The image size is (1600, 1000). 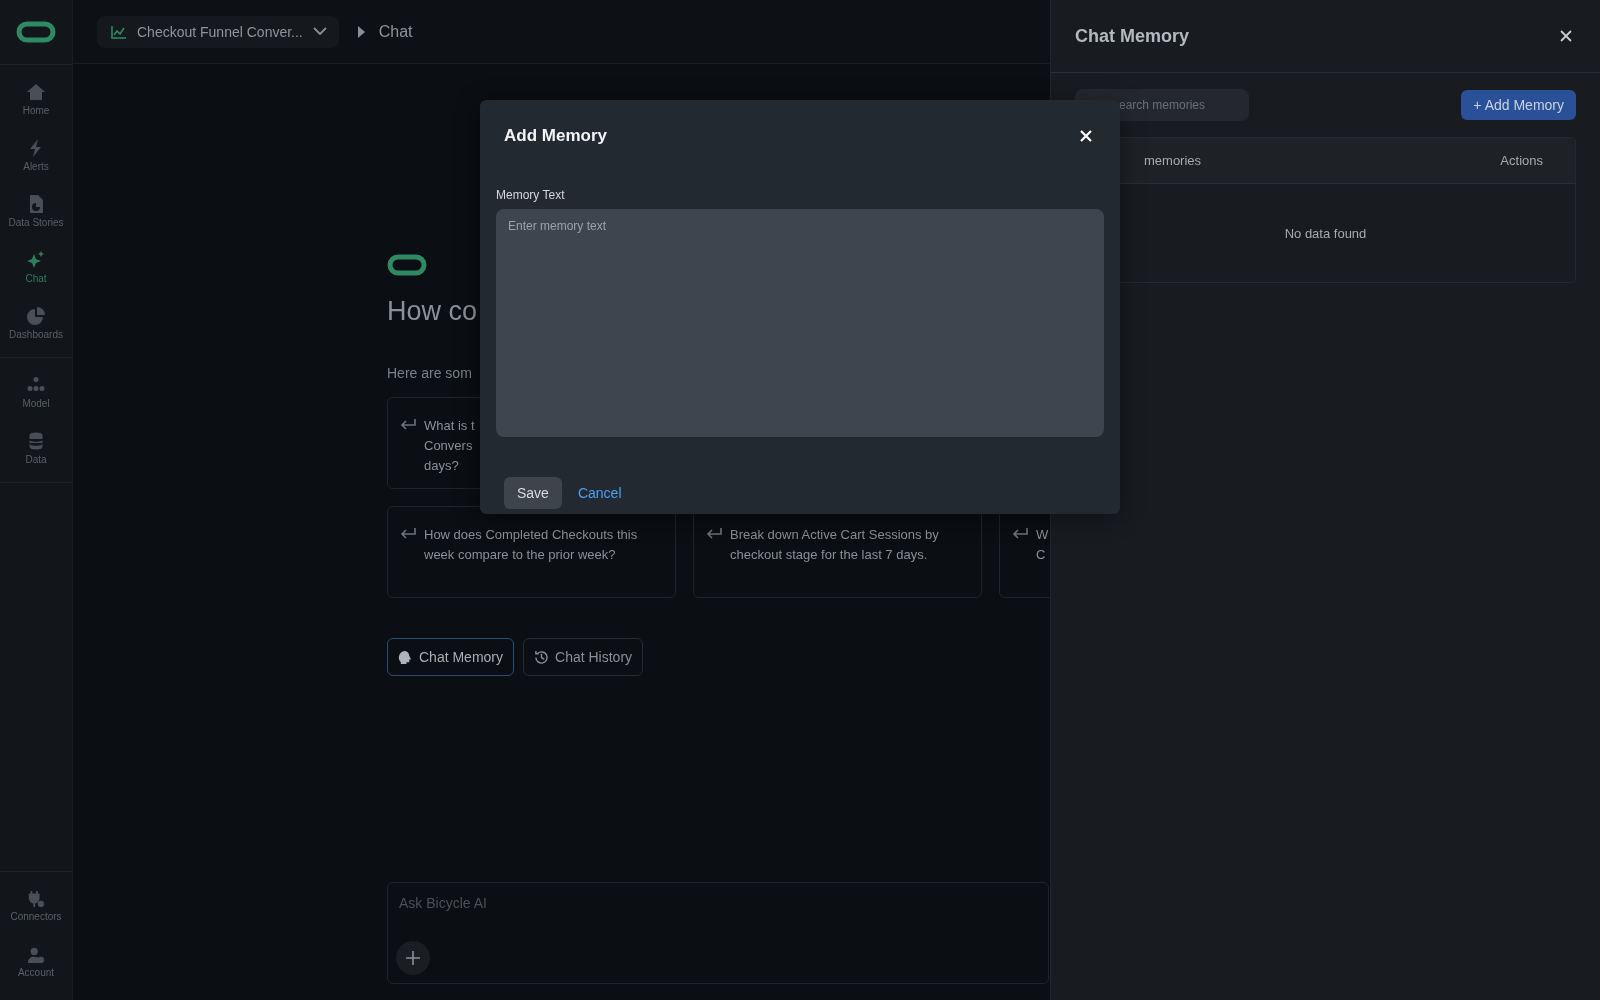 What do you see at coordinates (531, 195) in the screenshot?
I see `field-label: Memory Text` at bounding box center [531, 195].